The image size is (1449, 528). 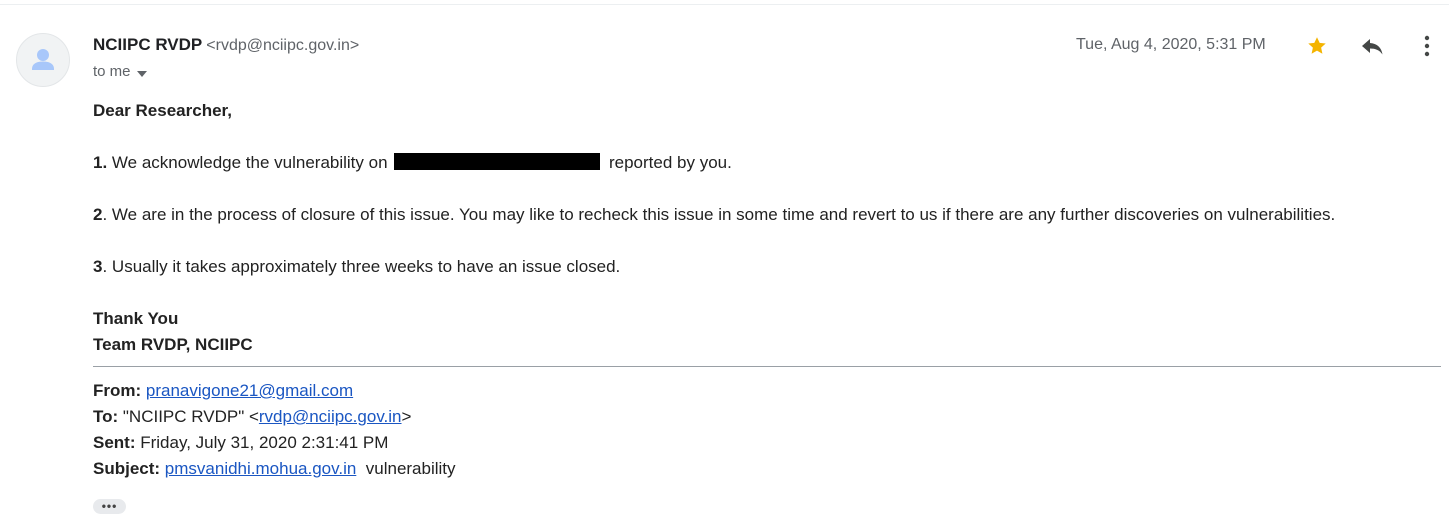 What do you see at coordinates (100, 162) in the screenshot?
I see `item-number-1: 1.` at bounding box center [100, 162].